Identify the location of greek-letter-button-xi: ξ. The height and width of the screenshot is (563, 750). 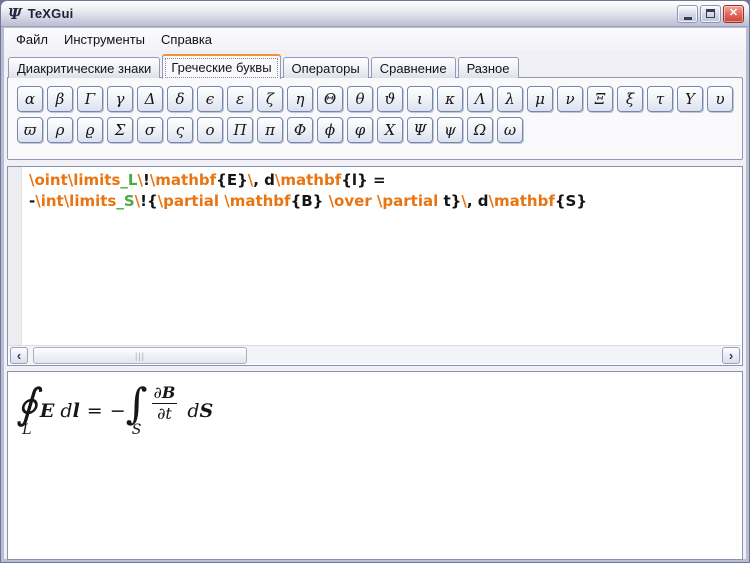
(630, 99).